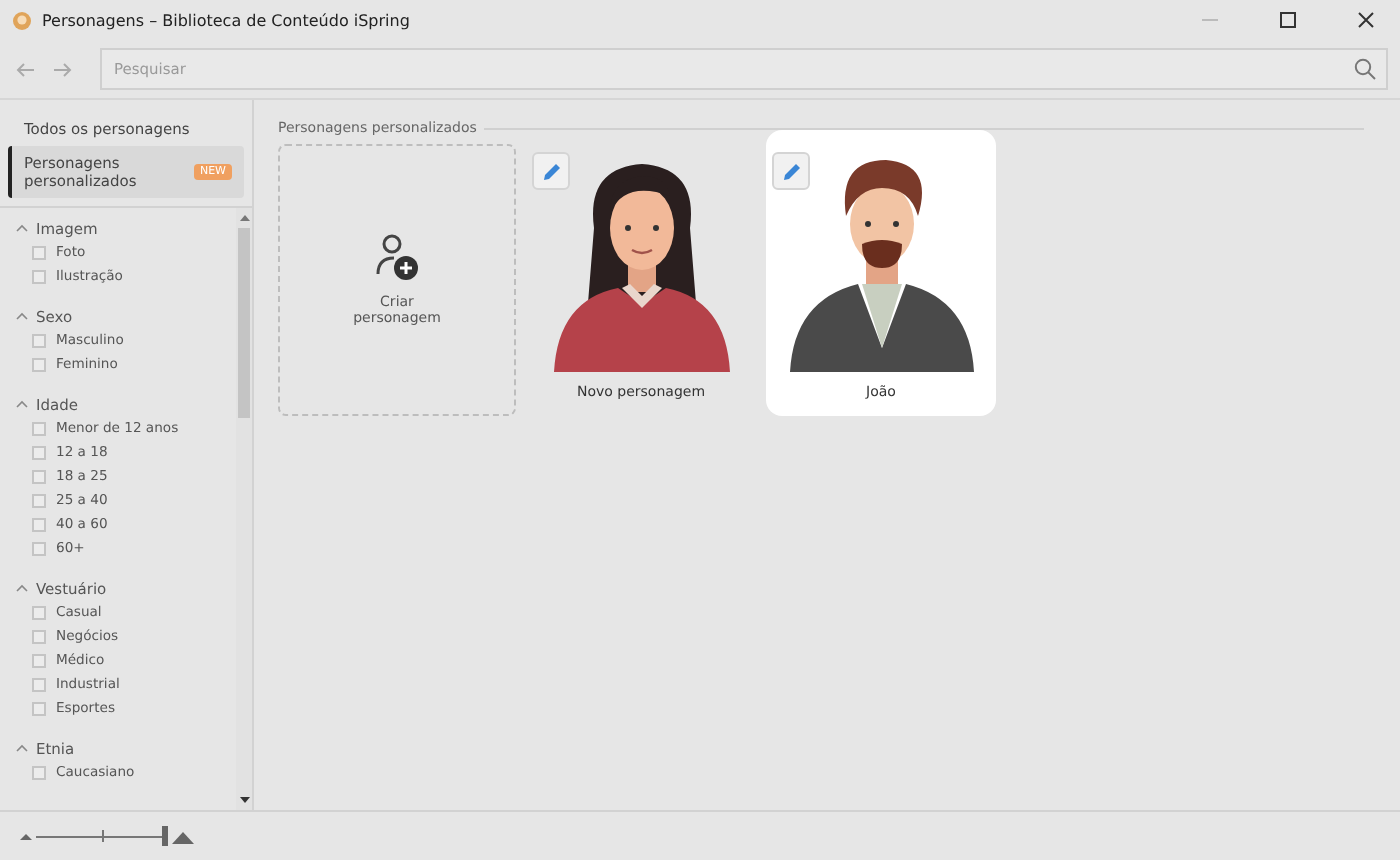  What do you see at coordinates (22, 20) in the screenshot?
I see `app-logo-icon` at bounding box center [22, 20].